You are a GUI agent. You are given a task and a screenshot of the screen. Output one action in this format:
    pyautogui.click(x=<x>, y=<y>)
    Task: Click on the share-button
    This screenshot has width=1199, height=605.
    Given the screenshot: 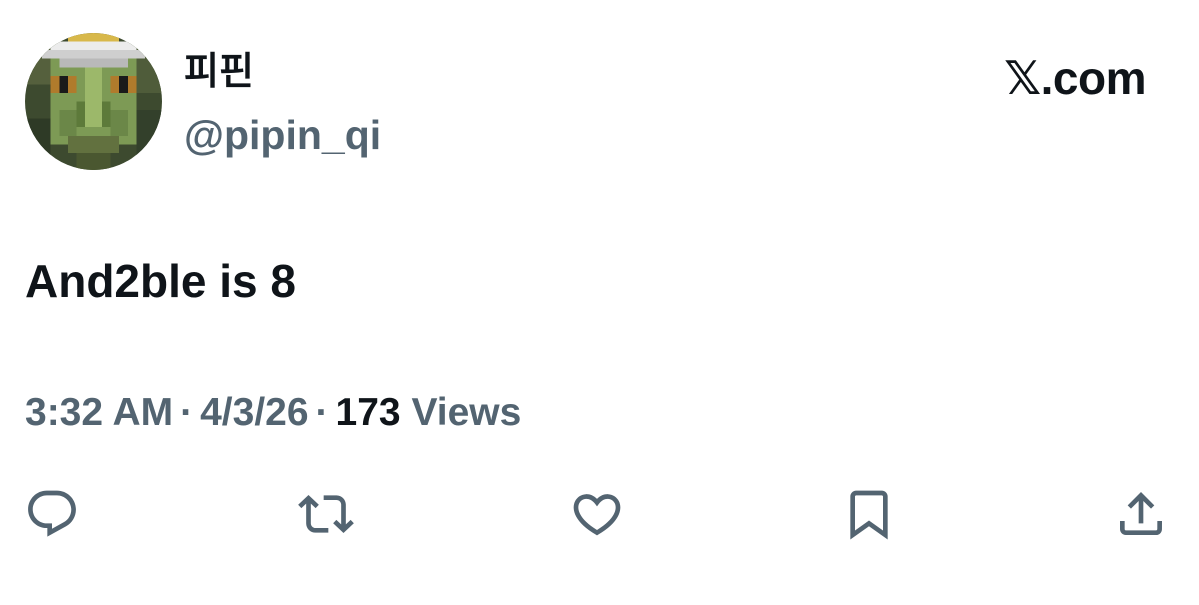 What is the action you would take?
    pyautogui.click(x=1141, y=514)
    